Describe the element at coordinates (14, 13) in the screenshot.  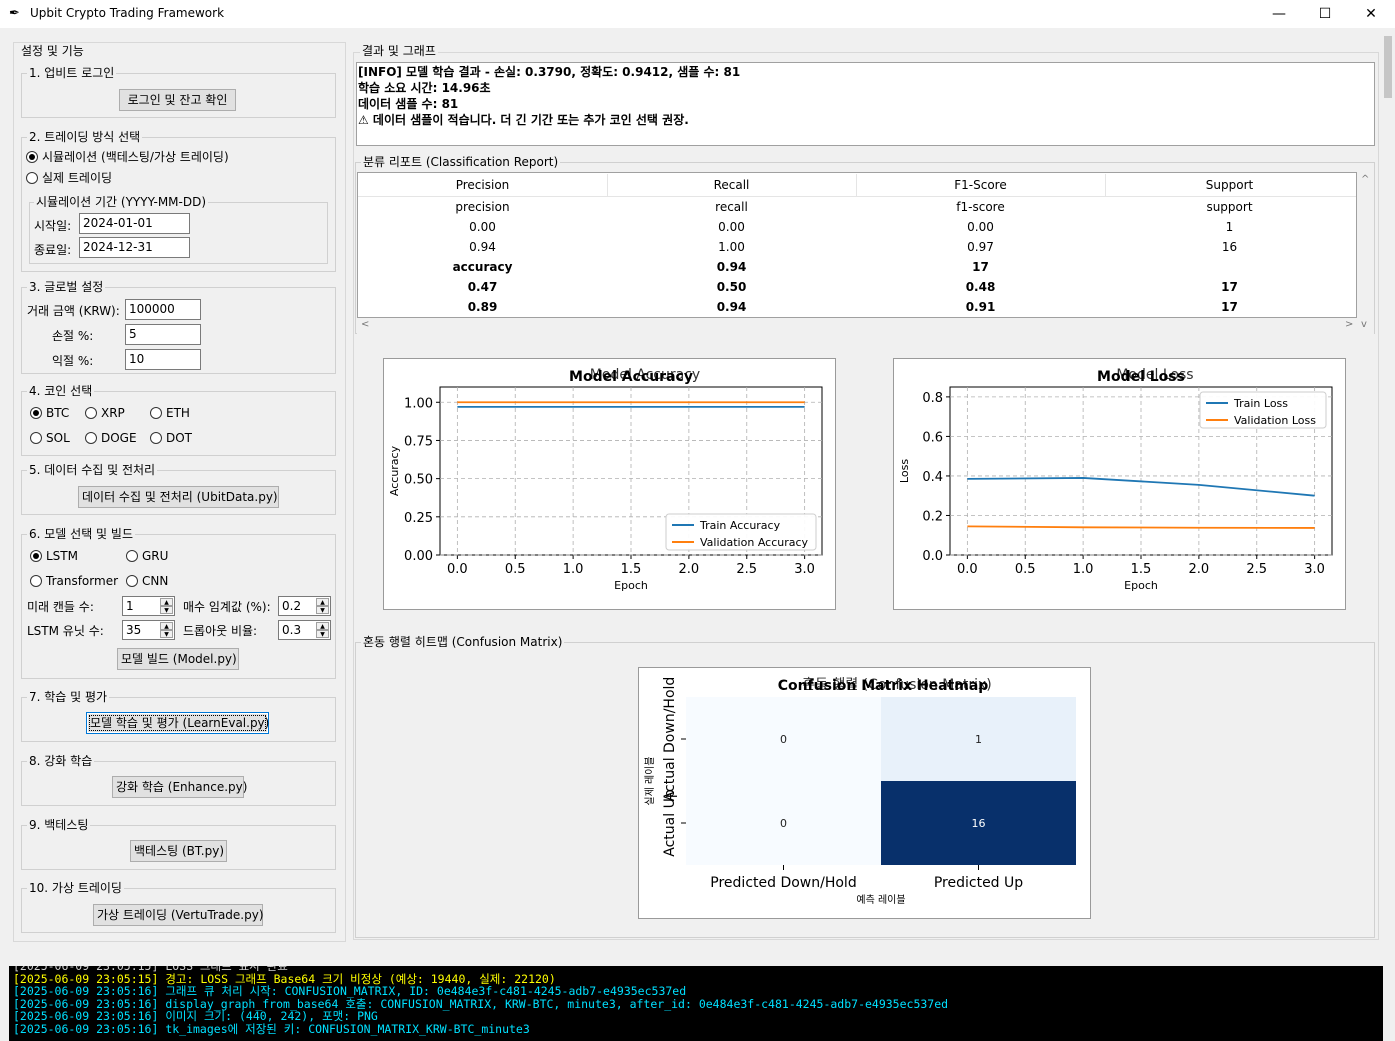
I see `feather-icon: ✒` at that location.